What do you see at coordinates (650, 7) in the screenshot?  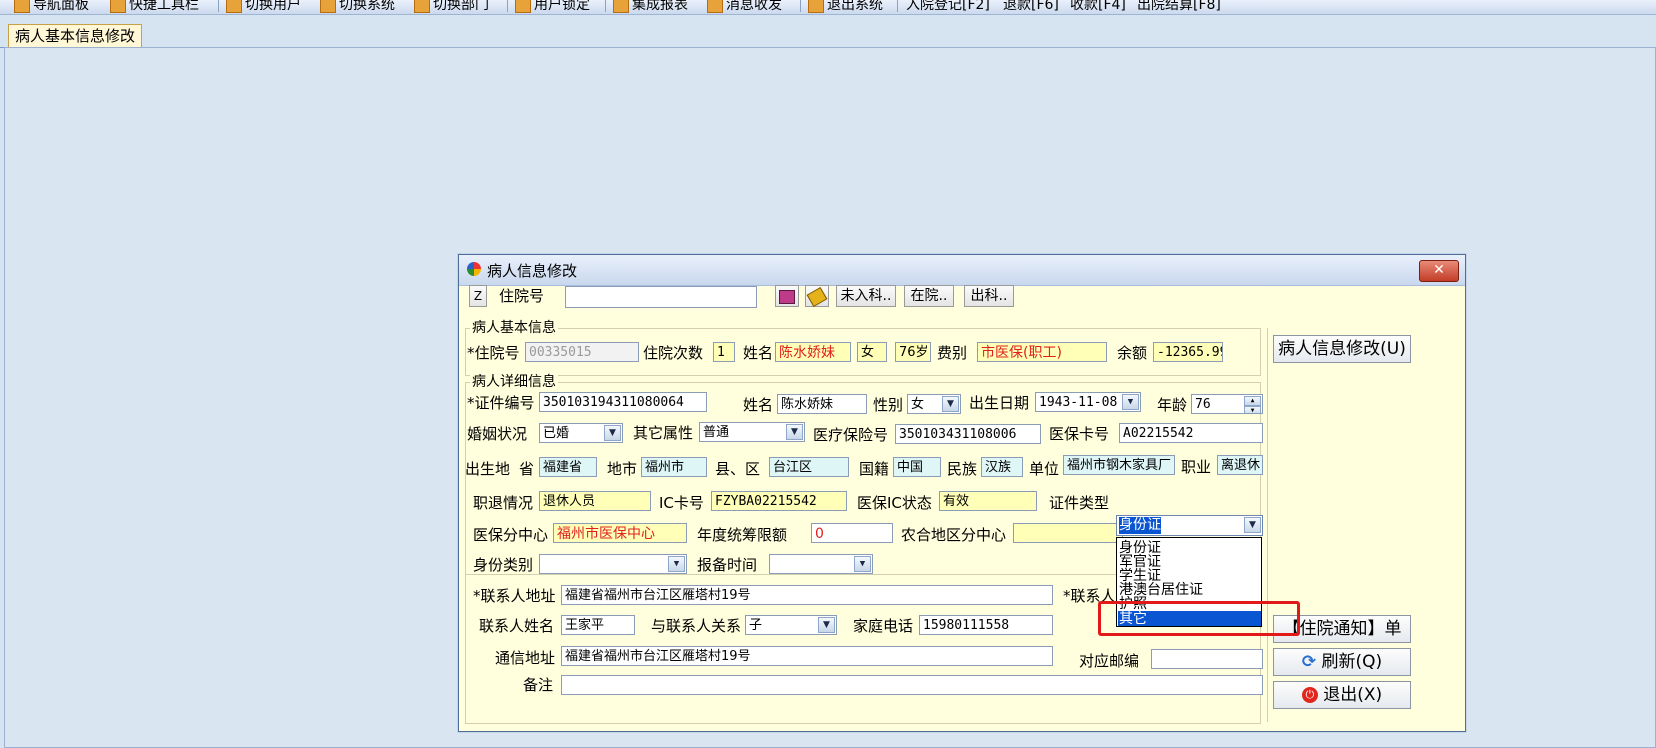 I see `toolbar-reports: 集成报表` at bounding box center [650, 7].